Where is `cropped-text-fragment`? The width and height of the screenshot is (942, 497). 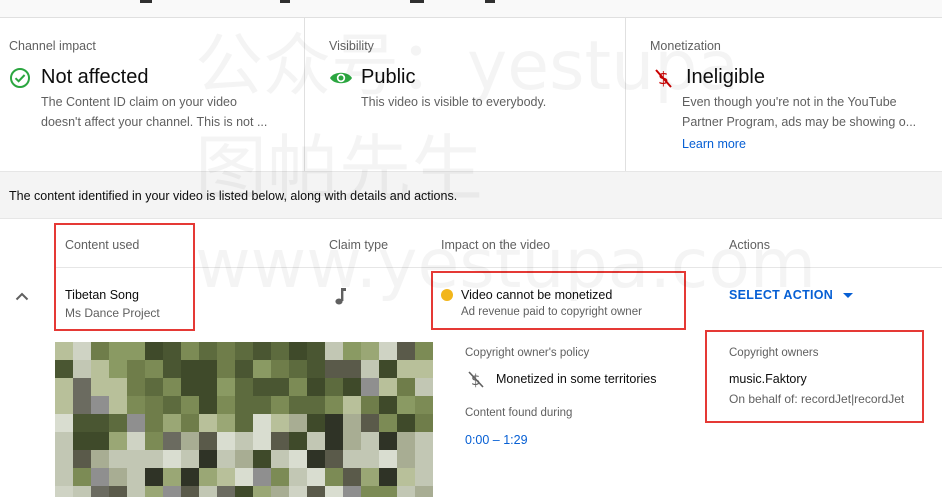 cropped-text-fragment is located at coordinates (490, 1).